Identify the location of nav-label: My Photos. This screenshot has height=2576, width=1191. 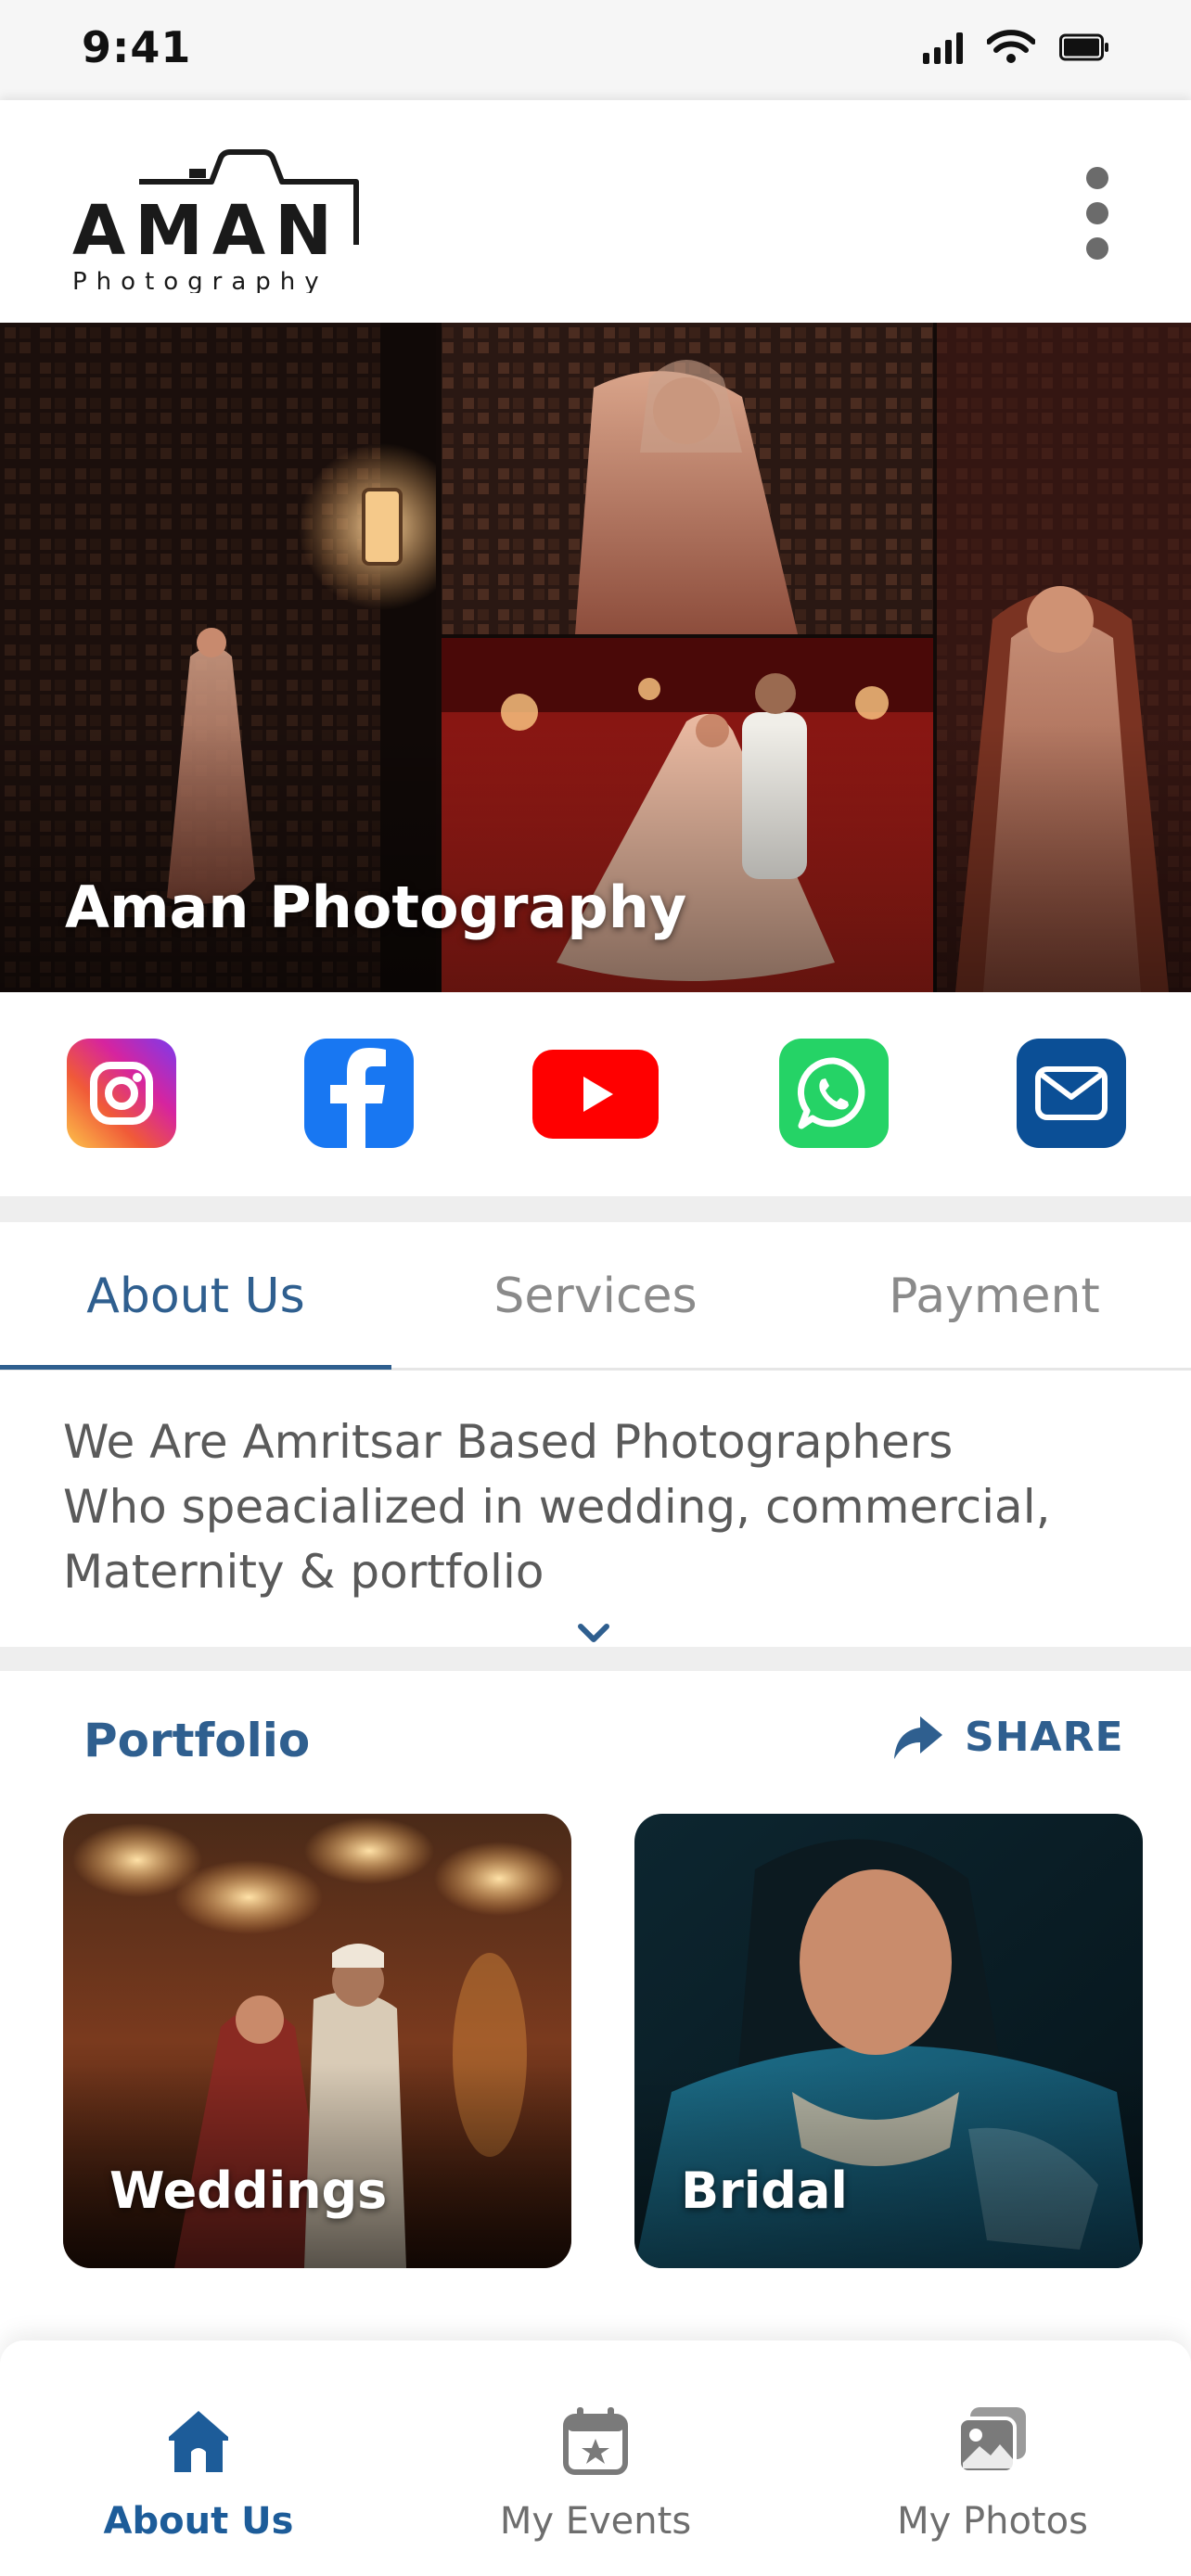
(992, 2521).